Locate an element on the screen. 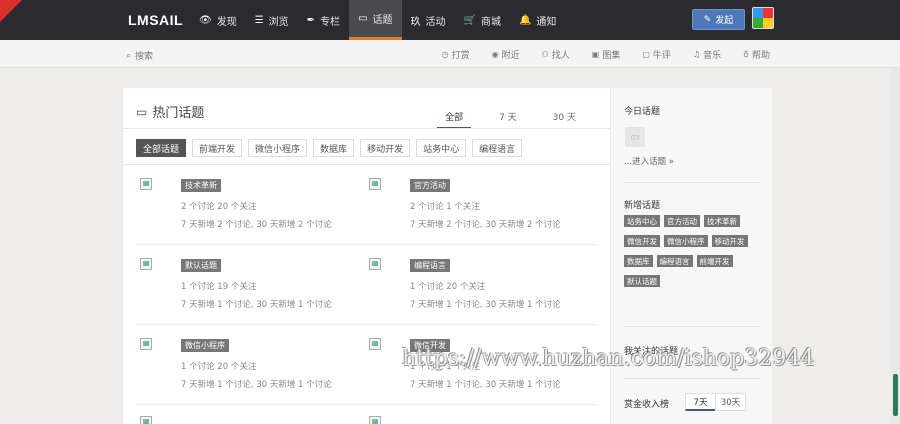  tag-mobile: 移动开发 is located at coordinates (385, 148).